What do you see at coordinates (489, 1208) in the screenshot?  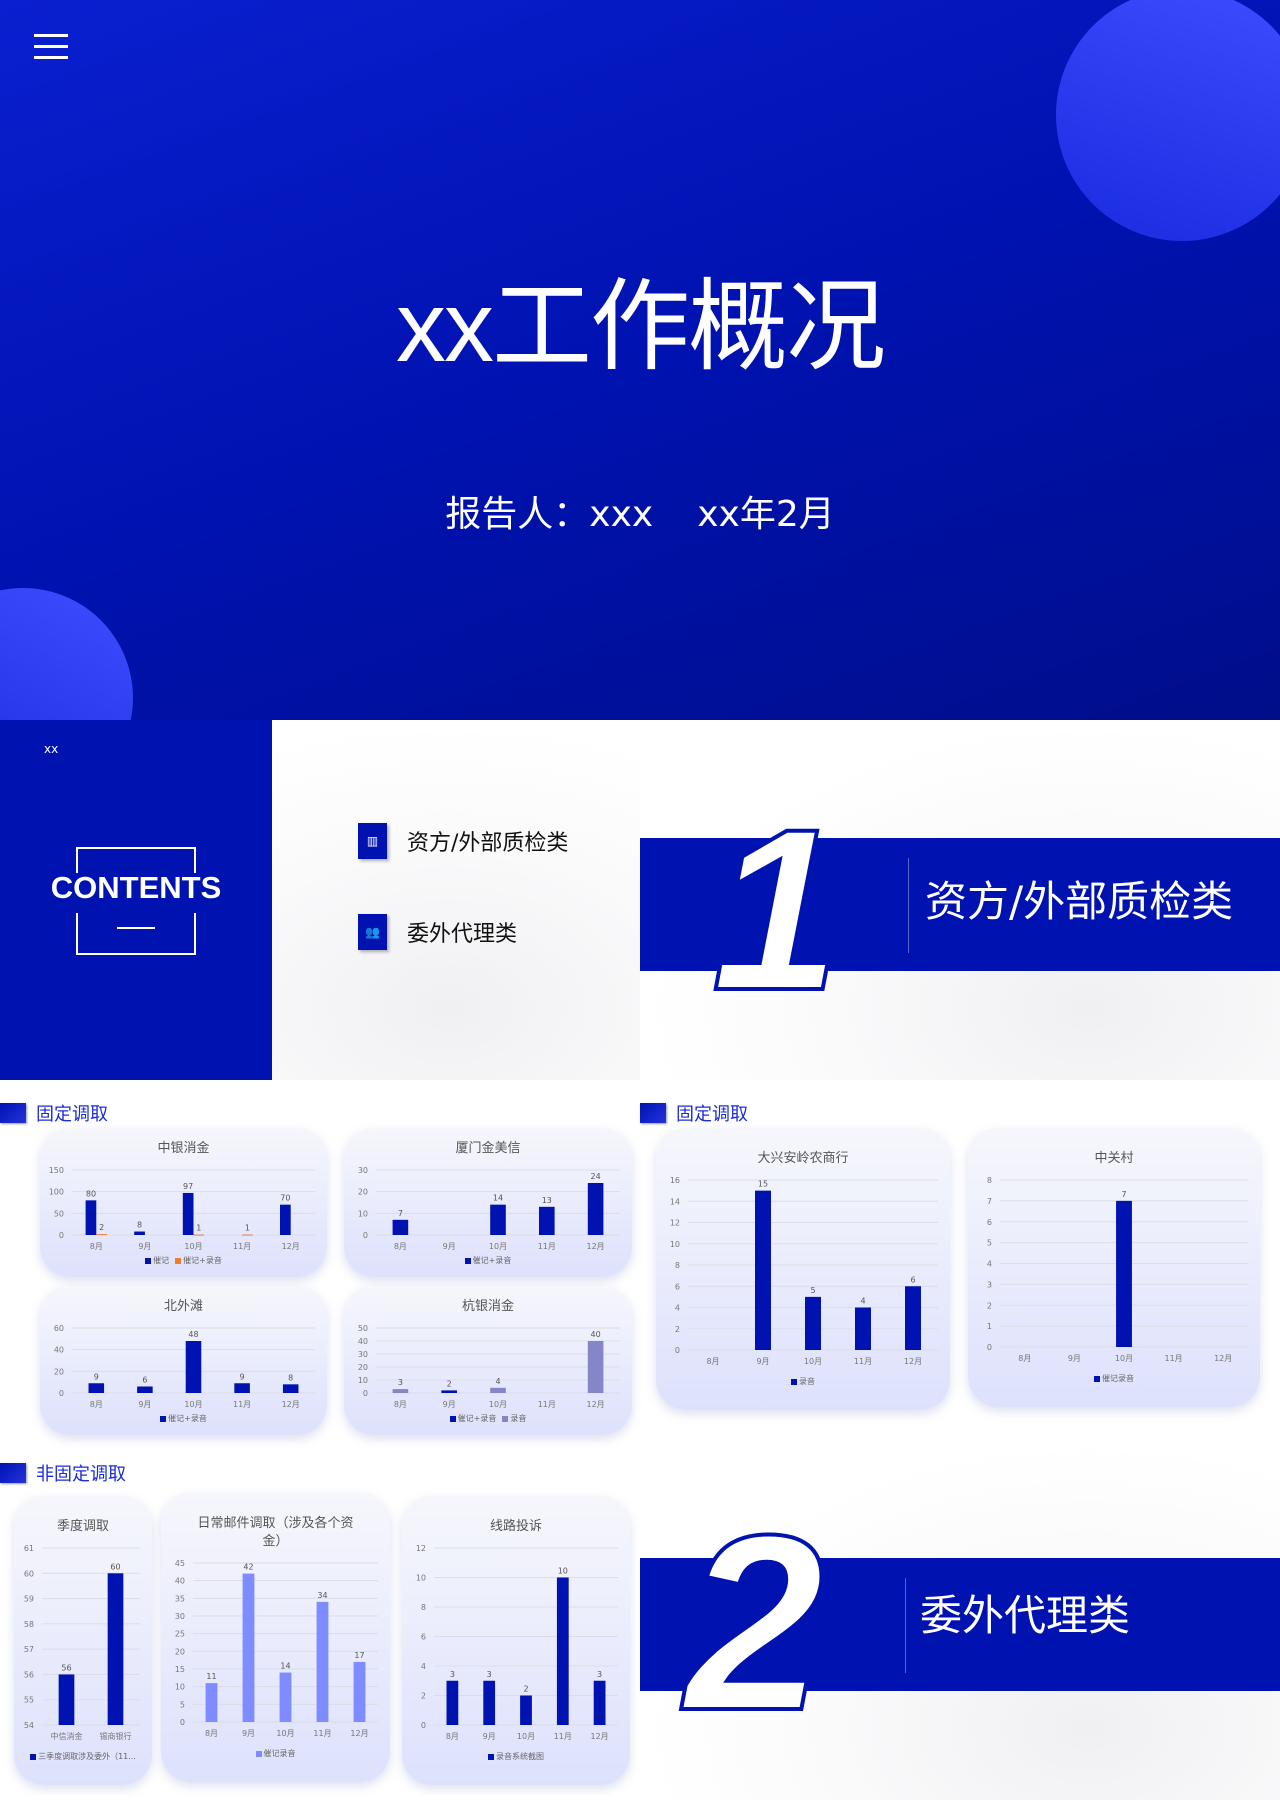 I see `chart-plot: 0 10 20 30 8月 7 9月 10月 14 11月 13 12月 24` at bounding box center [489, 1208].